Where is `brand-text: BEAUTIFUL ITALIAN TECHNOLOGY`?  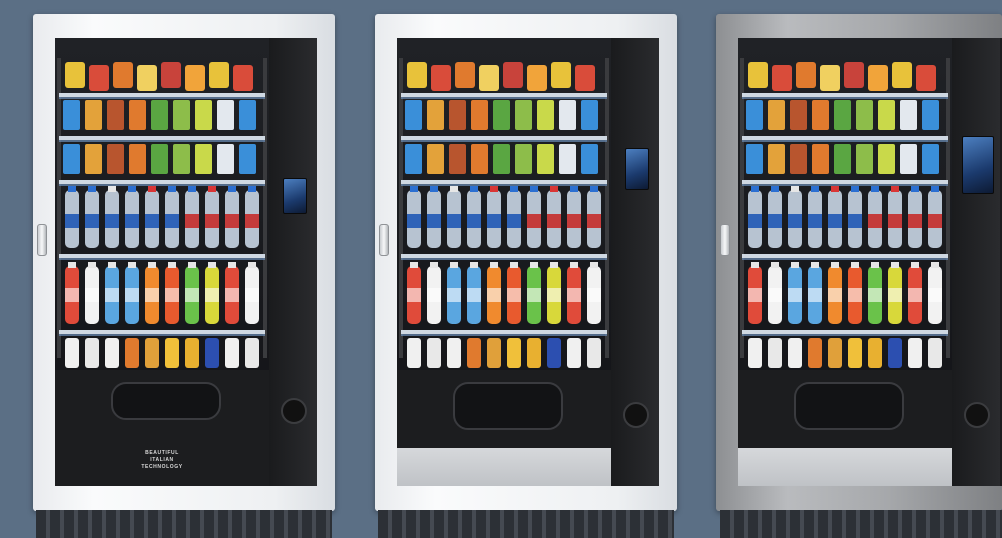
brand-text: BEAUTIFUL ITALIAN TECHNOLOGY is located at coordinates (162, 460).